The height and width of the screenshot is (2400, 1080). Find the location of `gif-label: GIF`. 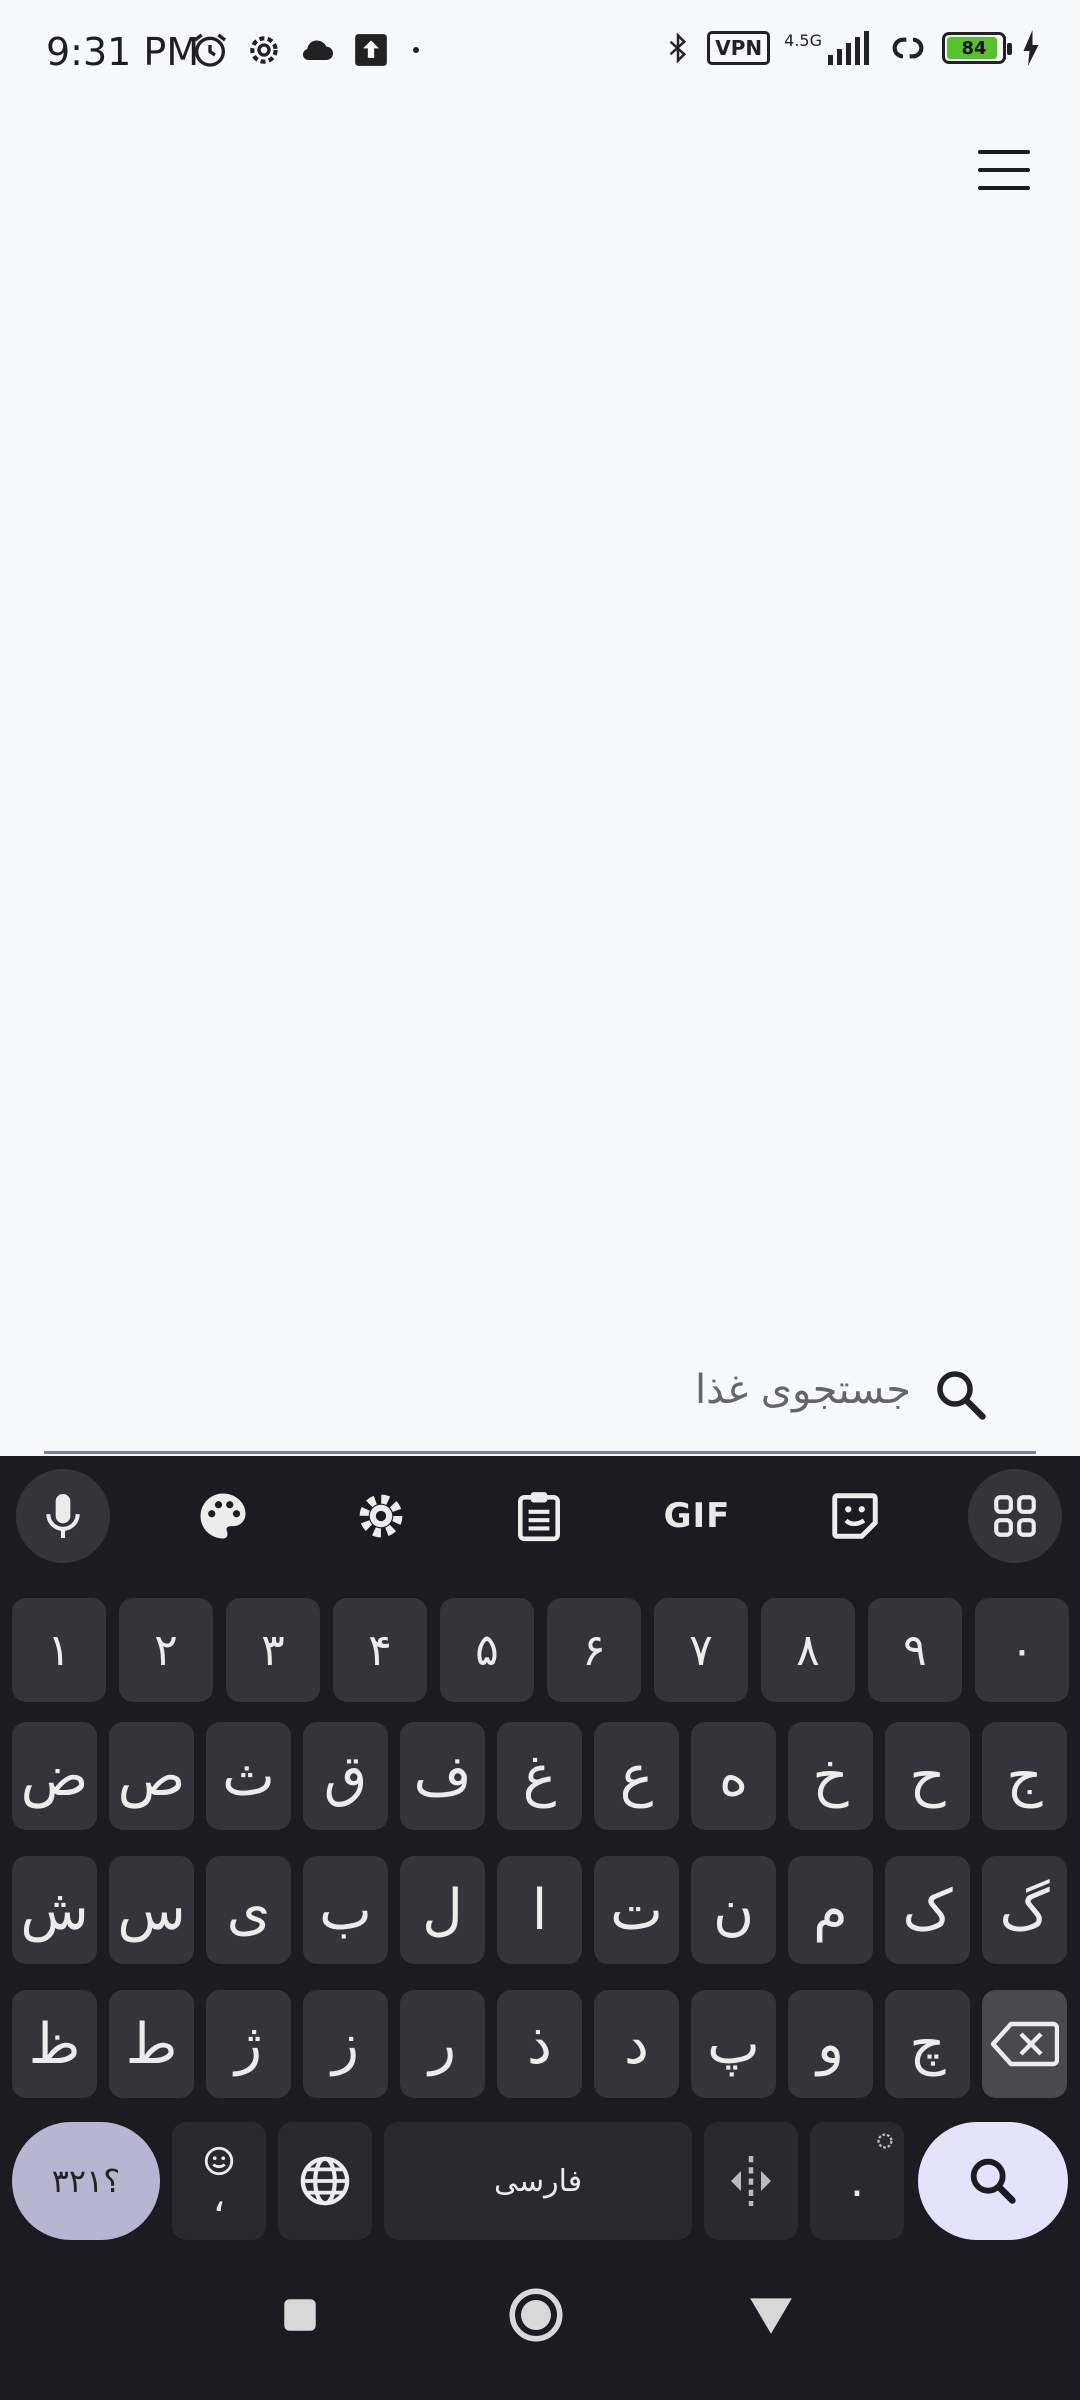

gif-label: GIF is located at coordinates (697, 1516).